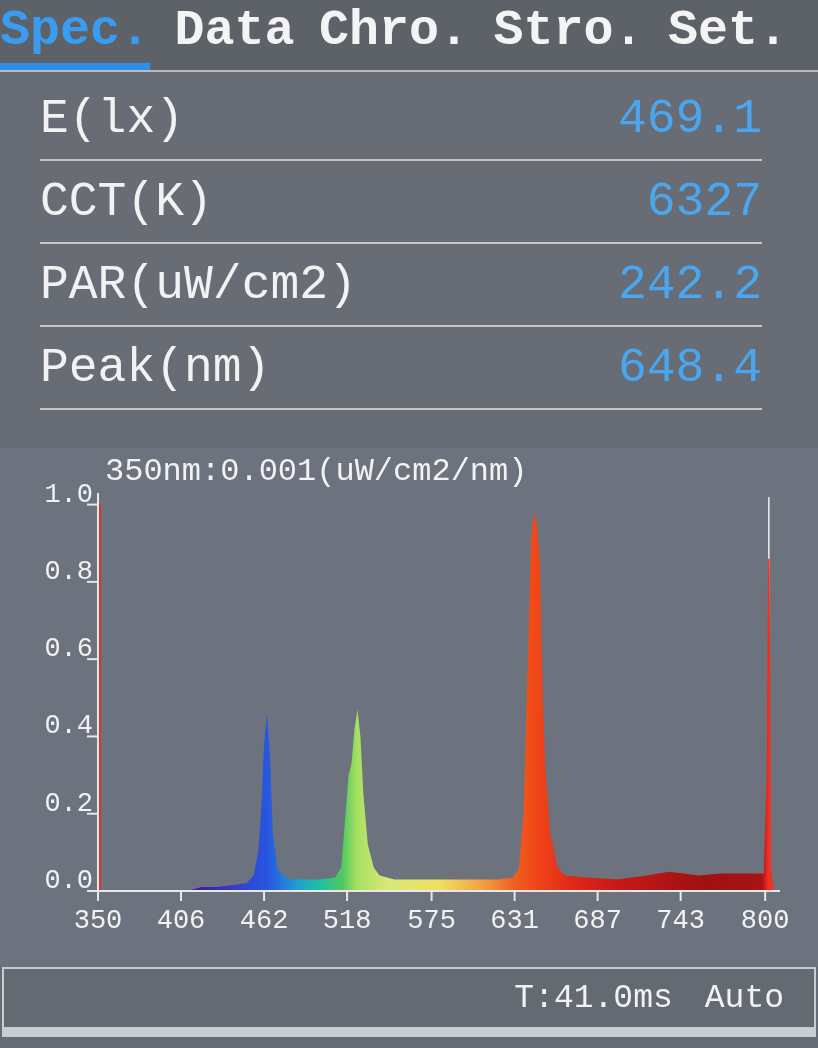 This screenshot has height=1048, width=818. What do you see at coordinates (593, 998) in the screenshot?
I see `exposure-time: T:41.0ms` at bounding box center [593, 998].